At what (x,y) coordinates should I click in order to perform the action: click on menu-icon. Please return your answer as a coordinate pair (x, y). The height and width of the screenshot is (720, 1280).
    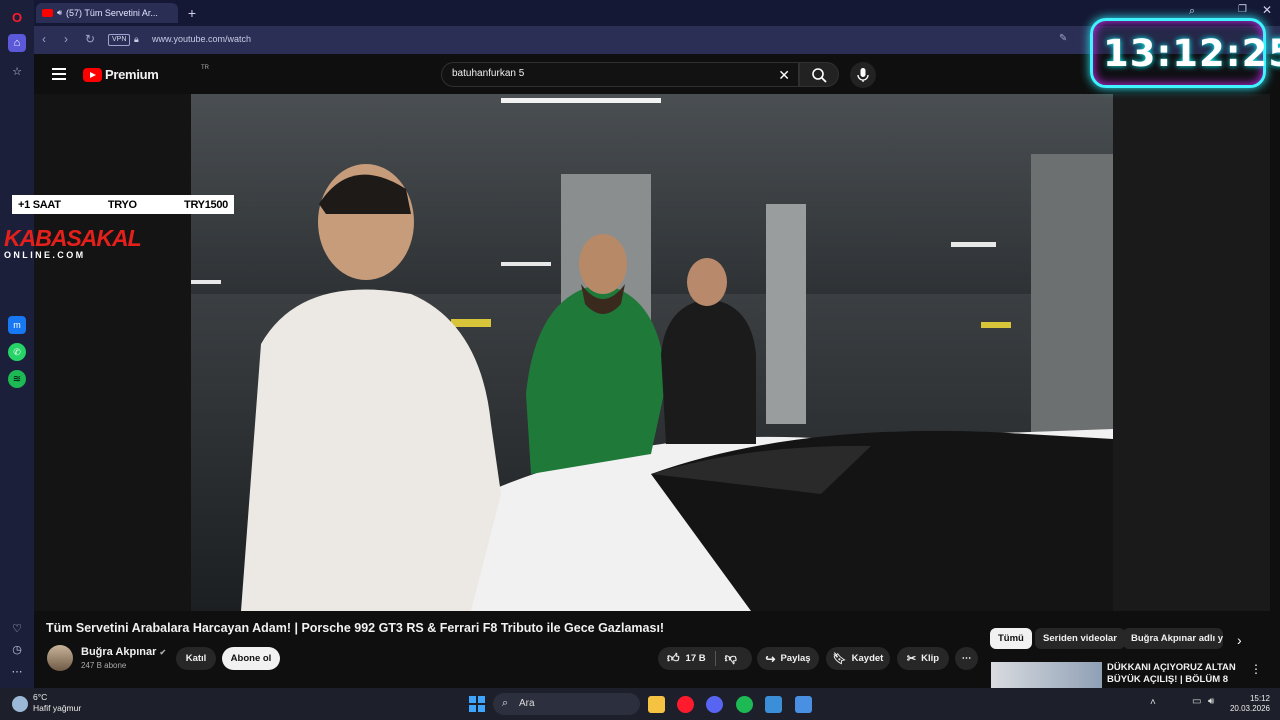
    Looking at the image, I should click on (59, 74).